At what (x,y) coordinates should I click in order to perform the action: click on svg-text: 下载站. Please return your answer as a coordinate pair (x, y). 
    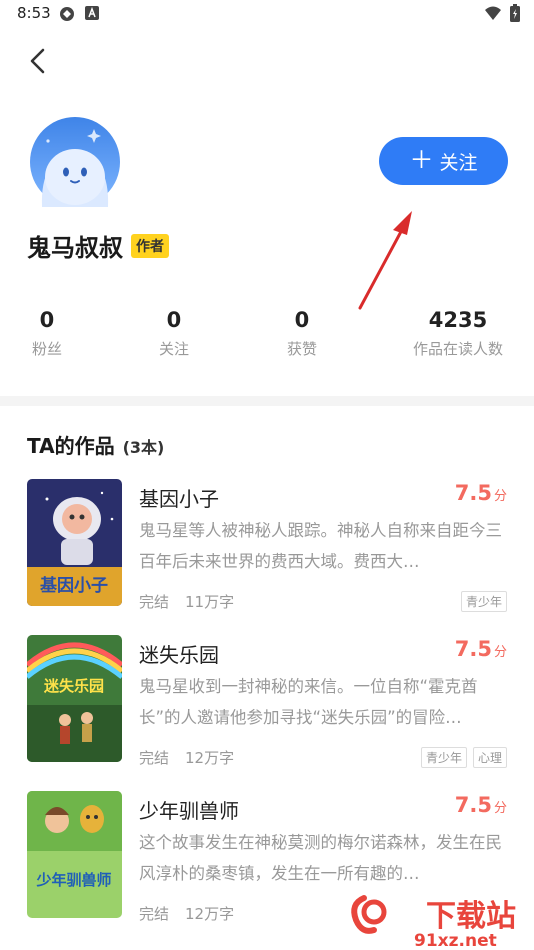
    Looking at the image, I should click on (471, 916).